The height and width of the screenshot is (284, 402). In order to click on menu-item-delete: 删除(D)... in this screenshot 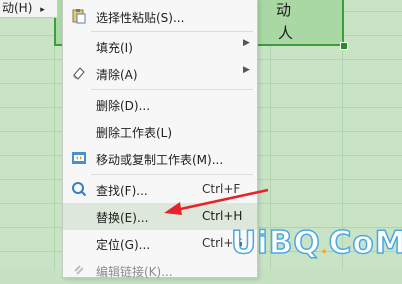, I will do `click(160, 104)`.